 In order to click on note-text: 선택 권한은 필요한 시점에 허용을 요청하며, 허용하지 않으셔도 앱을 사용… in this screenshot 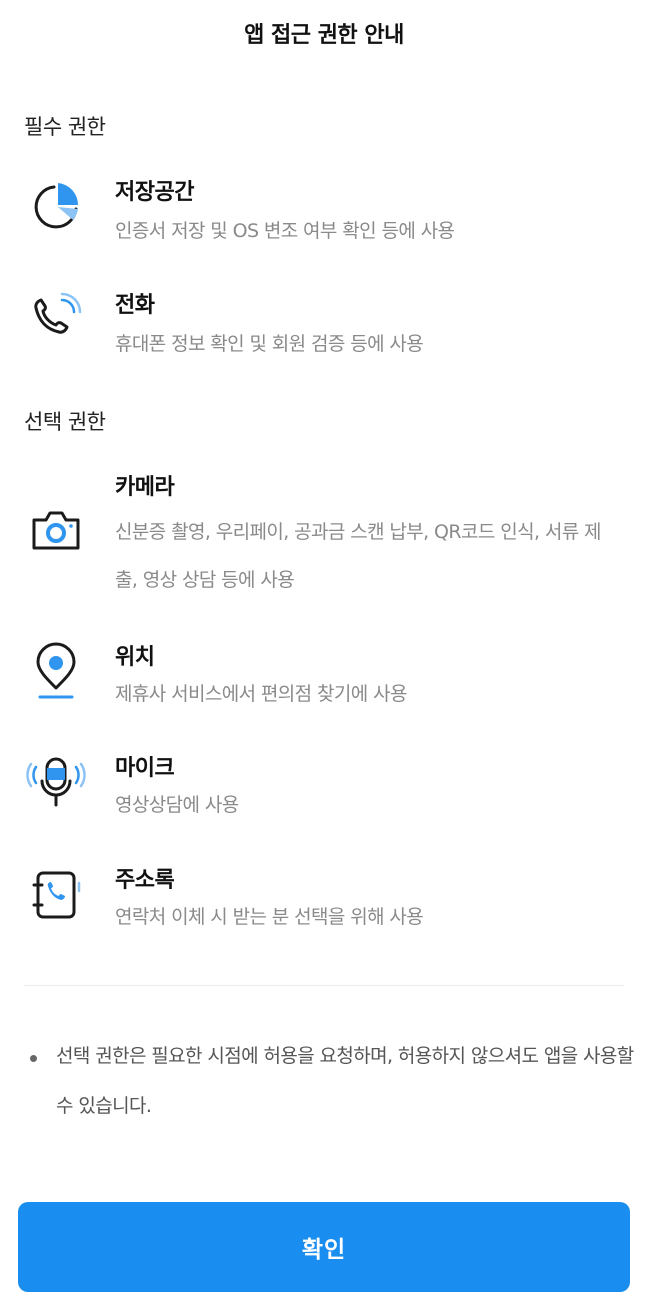, I will do `click(345, 1081)`.